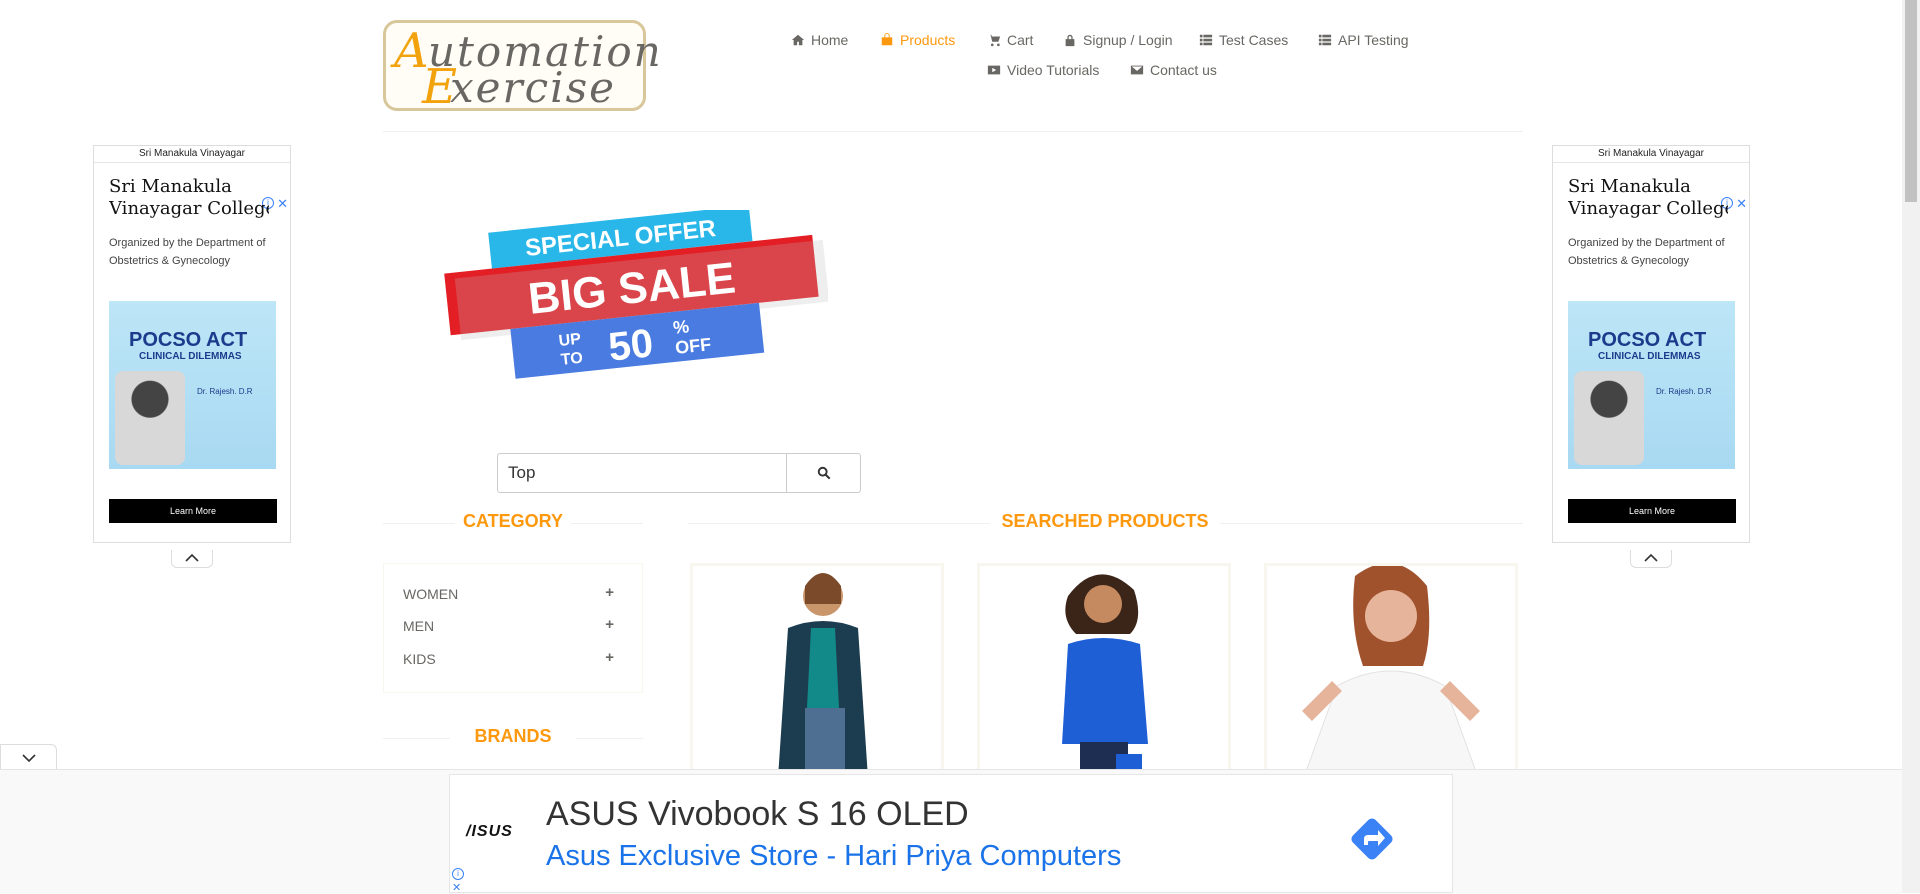 The height and width of the screenshot is (894, 1920). I want to click on envelope-icon, so click(1137, 70).